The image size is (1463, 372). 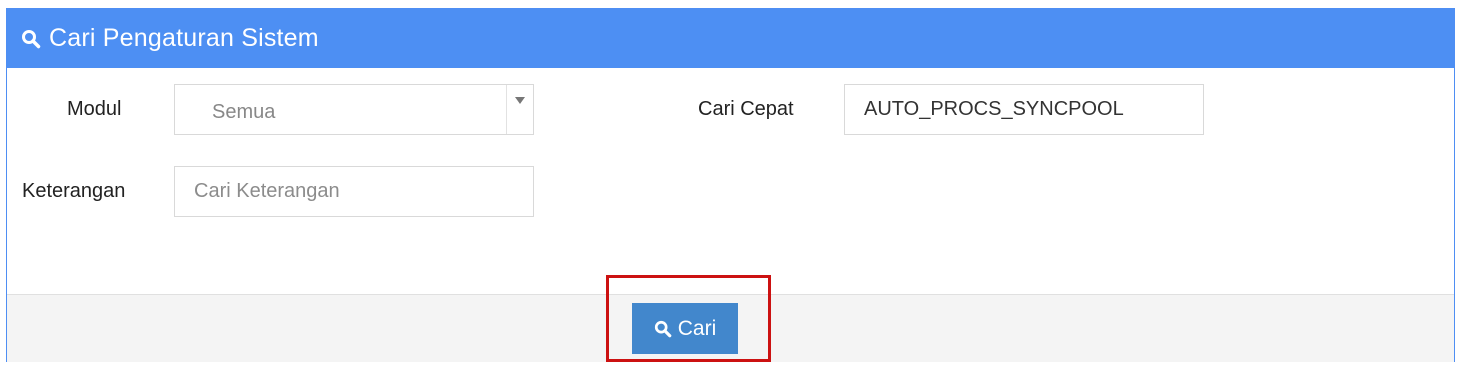 I want to click on keterangan-input, so click(x=363, y=191).